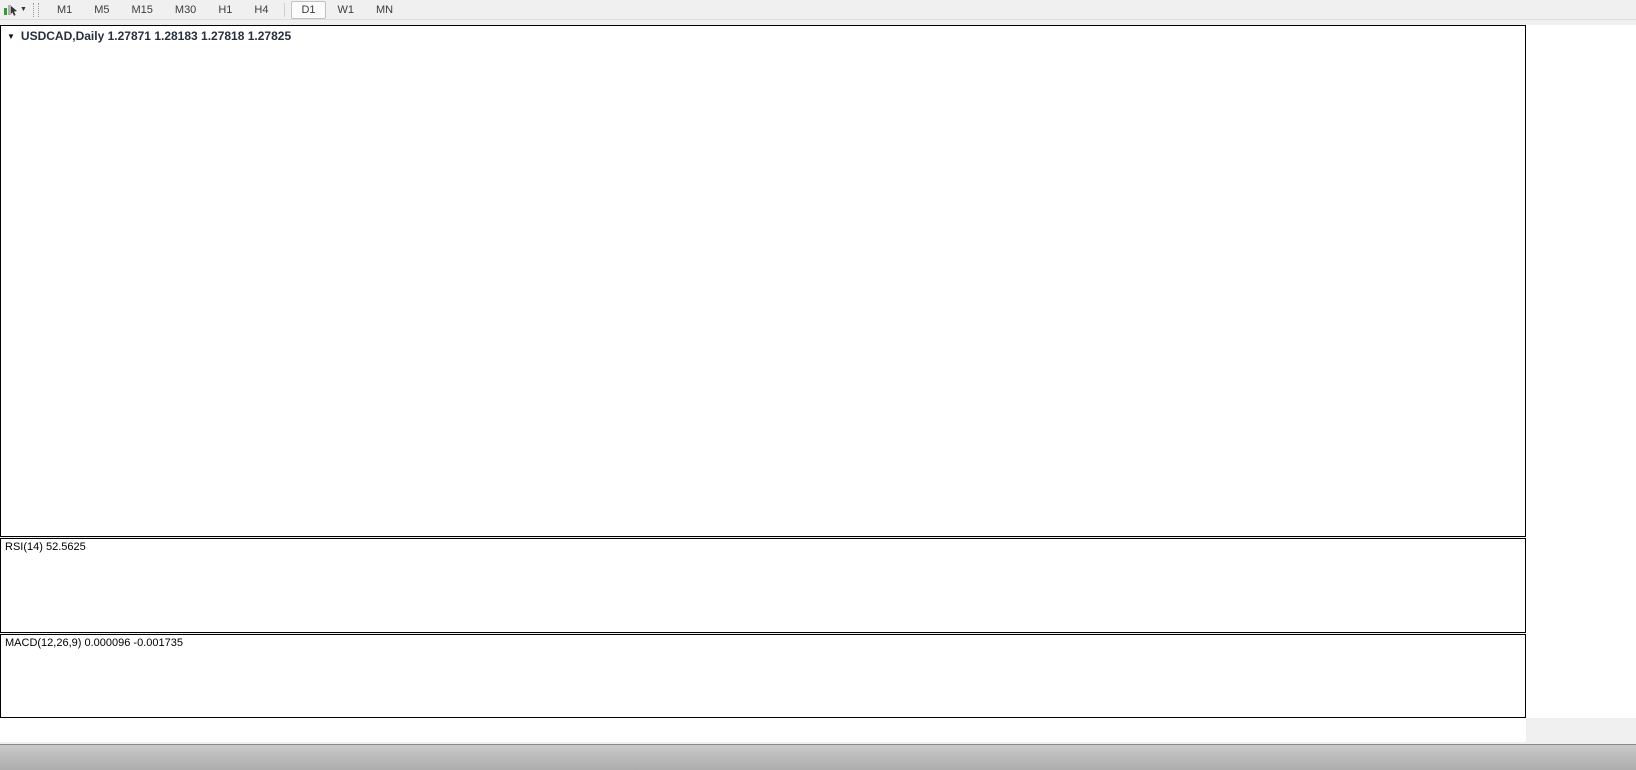 This screenshot has width=1636, height=770. What do you see at coordinates (285, 9) in the screenshot?
I see `toolbar-separator` at bounding box center [285, 9].